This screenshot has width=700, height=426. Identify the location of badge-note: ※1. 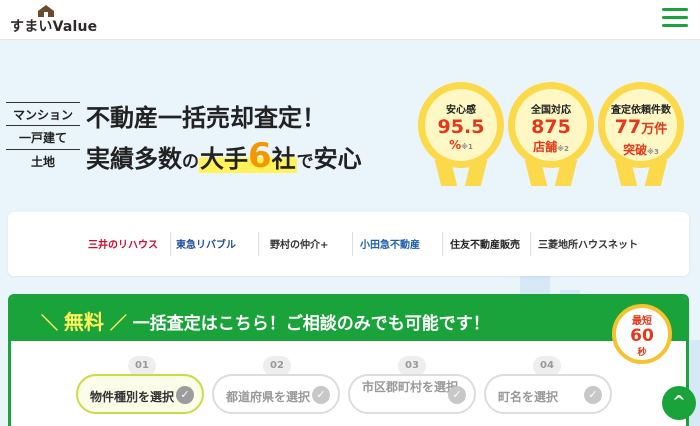
(467, 147).